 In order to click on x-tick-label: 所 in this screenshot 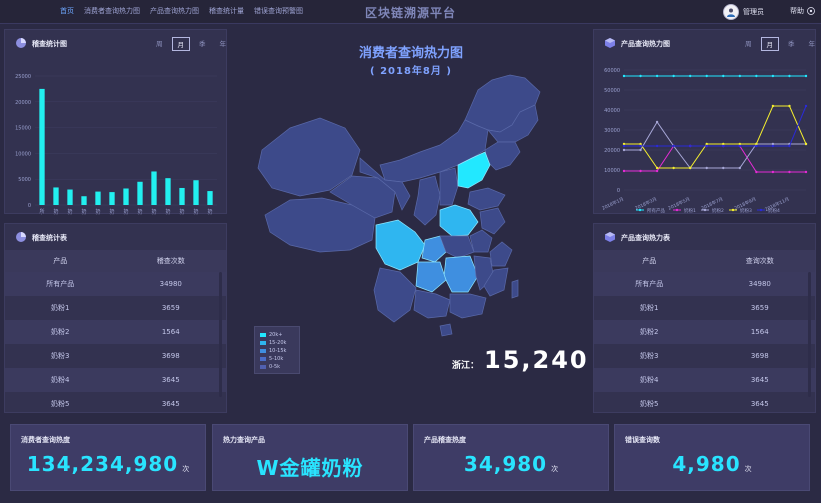, I will do `click(41, 211)`.